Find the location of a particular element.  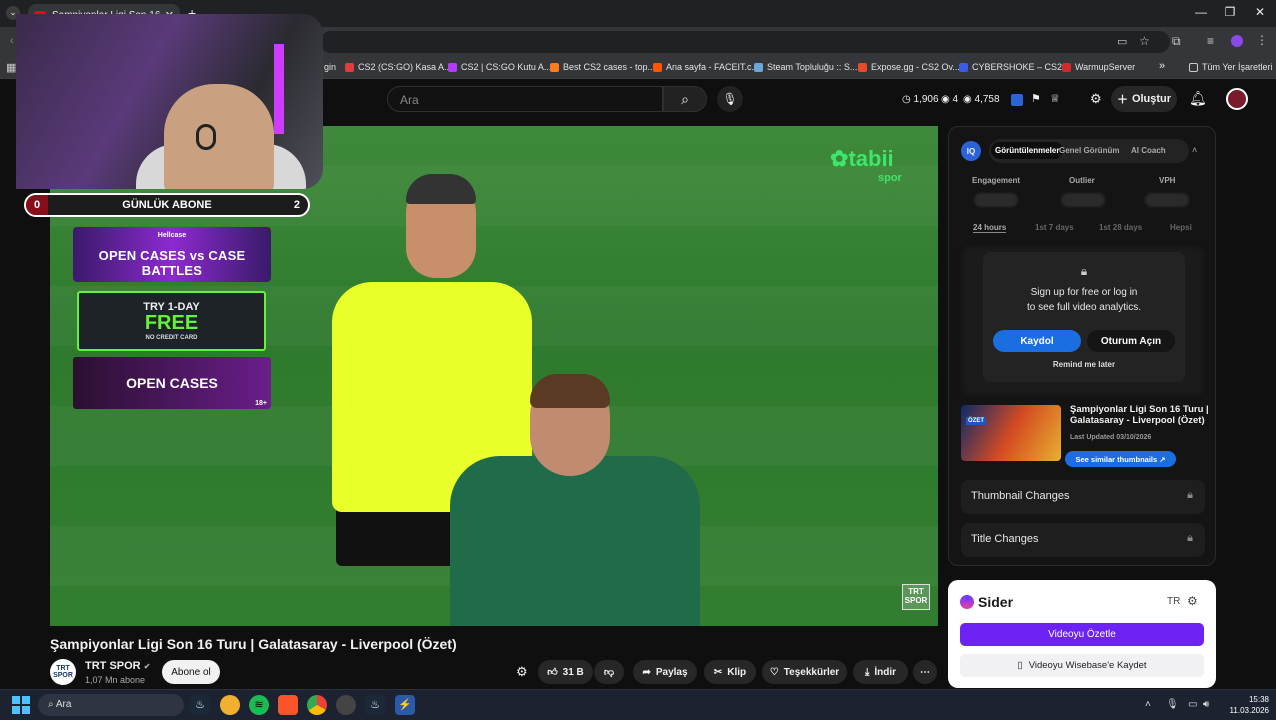

clip-button: ✂ Klip is located at coordinates (730, 672).